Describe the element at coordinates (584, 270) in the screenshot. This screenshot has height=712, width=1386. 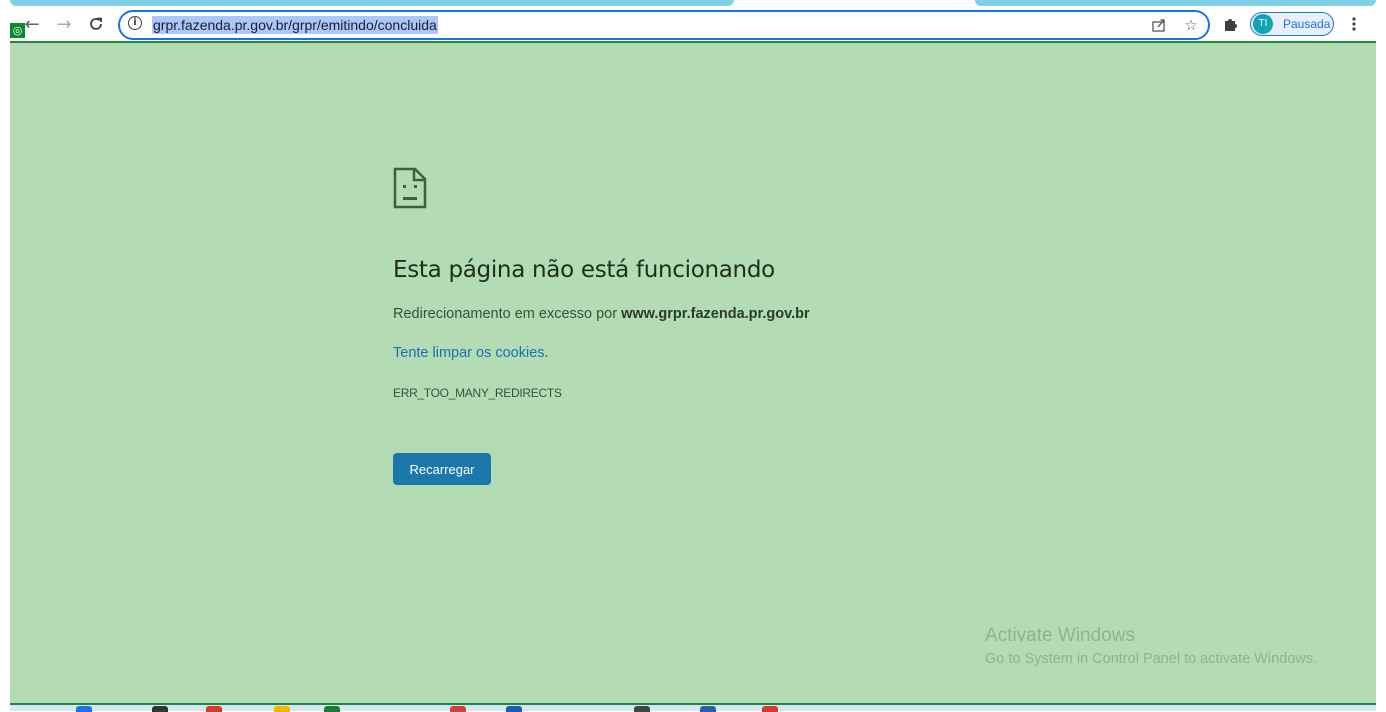
I see `error-title: Esta página não está funcionando` at that location.